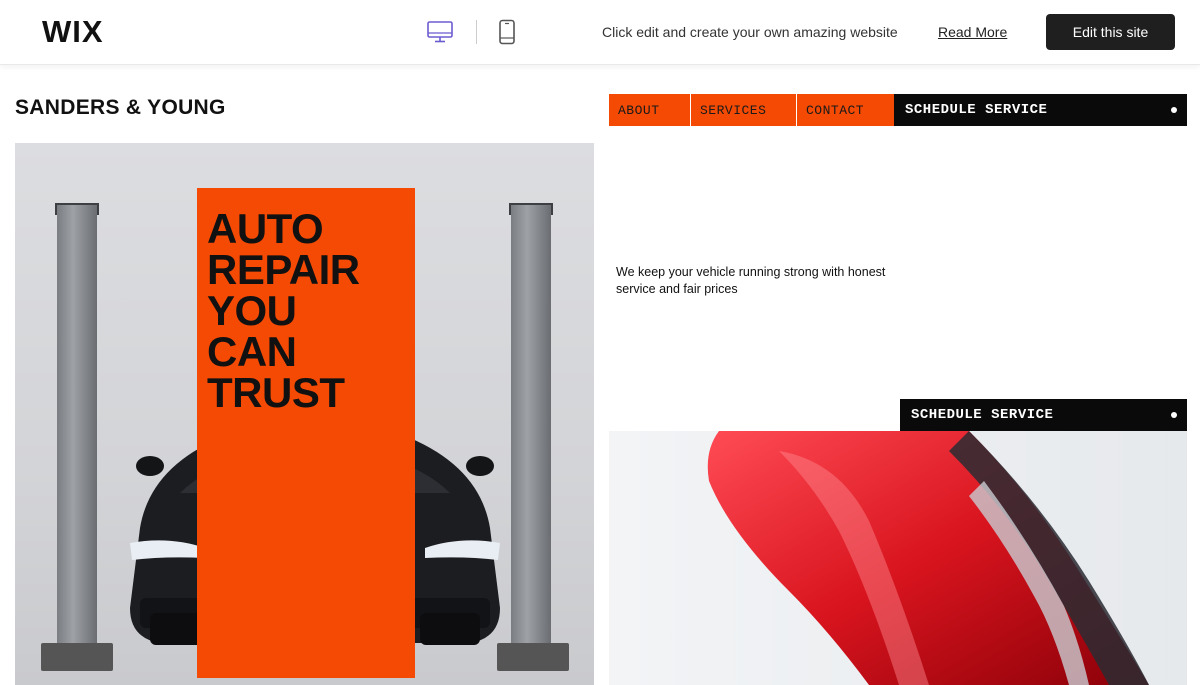  What do you see at coordinates (306, 433) in the screenshot?
I see `hero-orange-panel: AUTO REPAIR YOU CAN TRUST` at bounding box center [306, 433].